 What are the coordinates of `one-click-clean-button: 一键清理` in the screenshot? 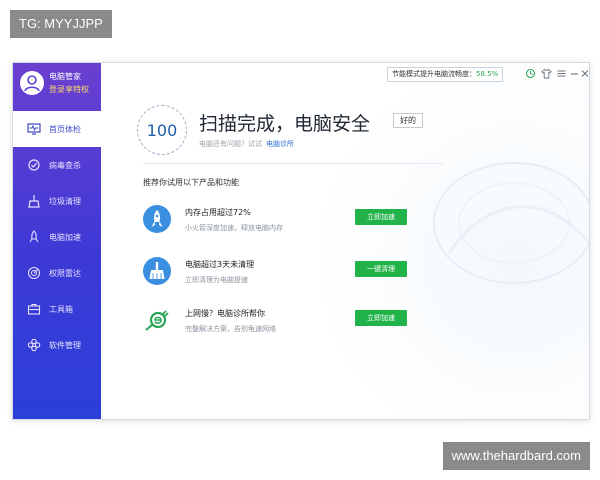 It's located at (381, 269).